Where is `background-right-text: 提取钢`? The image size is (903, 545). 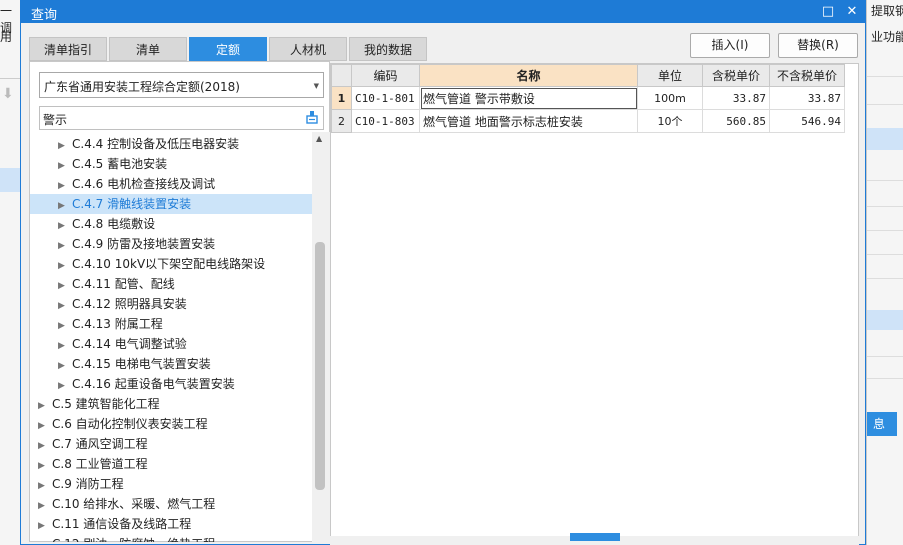
background-right-text: 提取钢 is located at coordinates (887, 10).